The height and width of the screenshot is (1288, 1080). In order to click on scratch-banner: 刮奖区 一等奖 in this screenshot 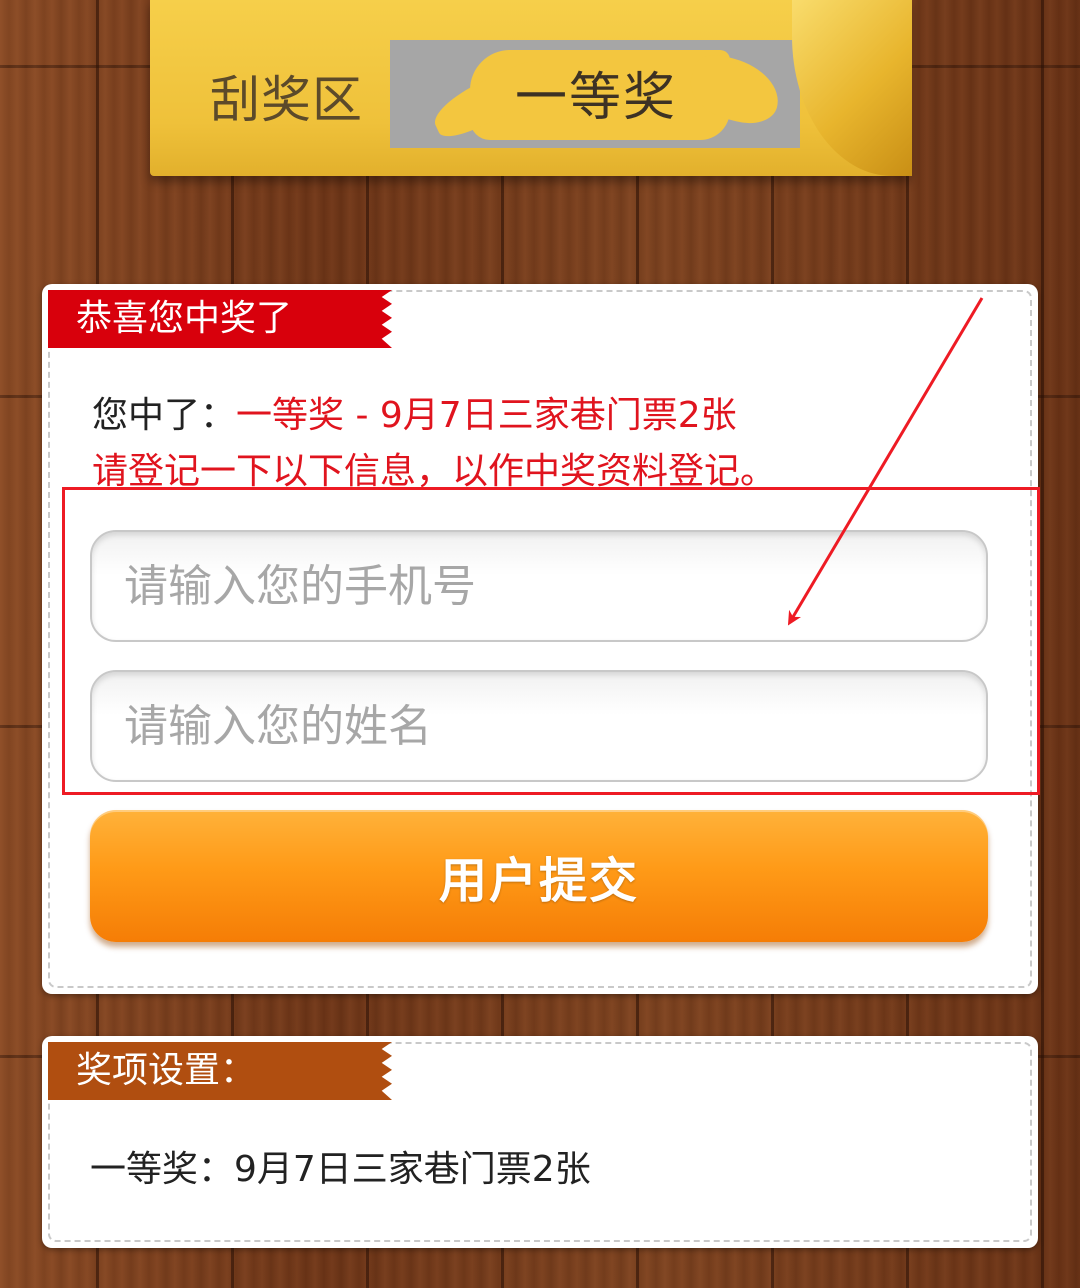, I will do `click(531, 88)`.